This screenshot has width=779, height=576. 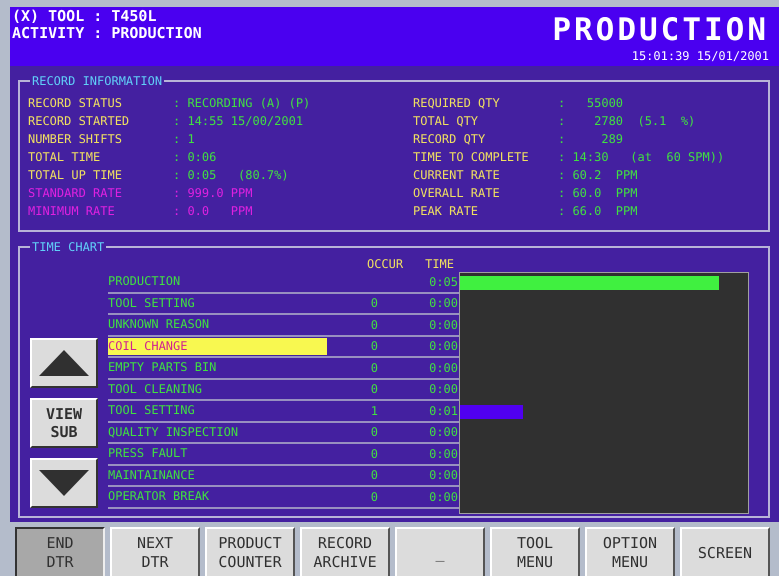 I want to click on timestamp: 15:01:39 15/01/2001, so click(x=700, y=56).